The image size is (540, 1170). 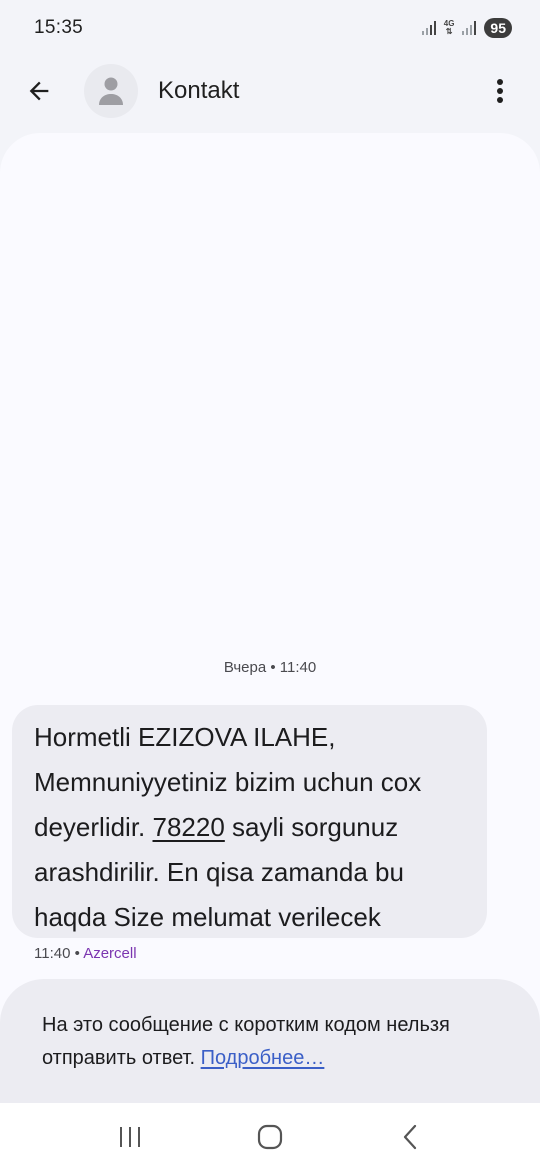 What do you see at coordinates (498, 28) in the screenshot?
I see `battery-badge: 95` at bounding box center [498, 28].